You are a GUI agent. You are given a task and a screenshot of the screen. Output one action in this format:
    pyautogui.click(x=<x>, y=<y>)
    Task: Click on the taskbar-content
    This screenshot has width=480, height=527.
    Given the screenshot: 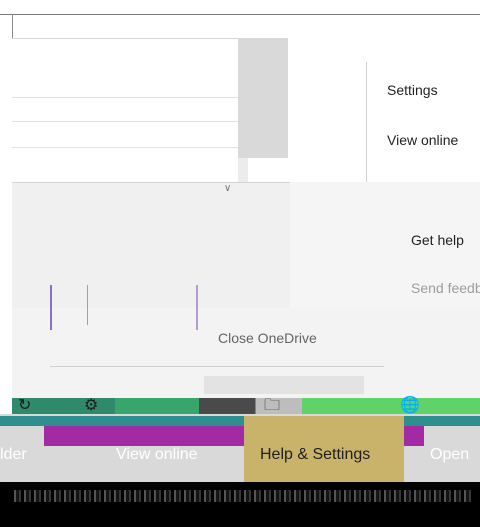 What is the action you would take?
    pyautogui.click(x=244, y=496)
    